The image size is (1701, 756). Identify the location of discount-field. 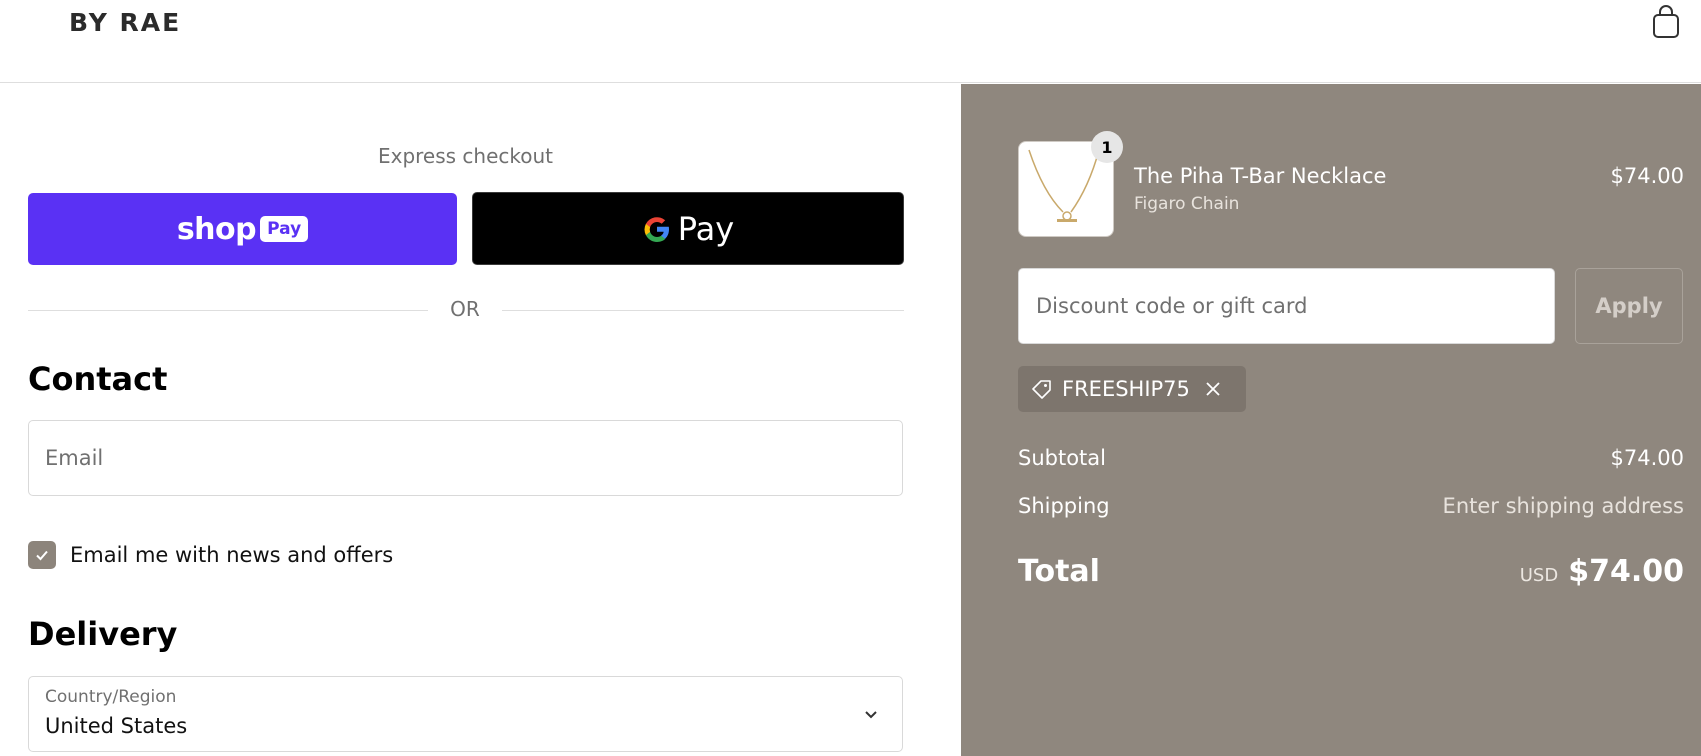
(1286, 306).